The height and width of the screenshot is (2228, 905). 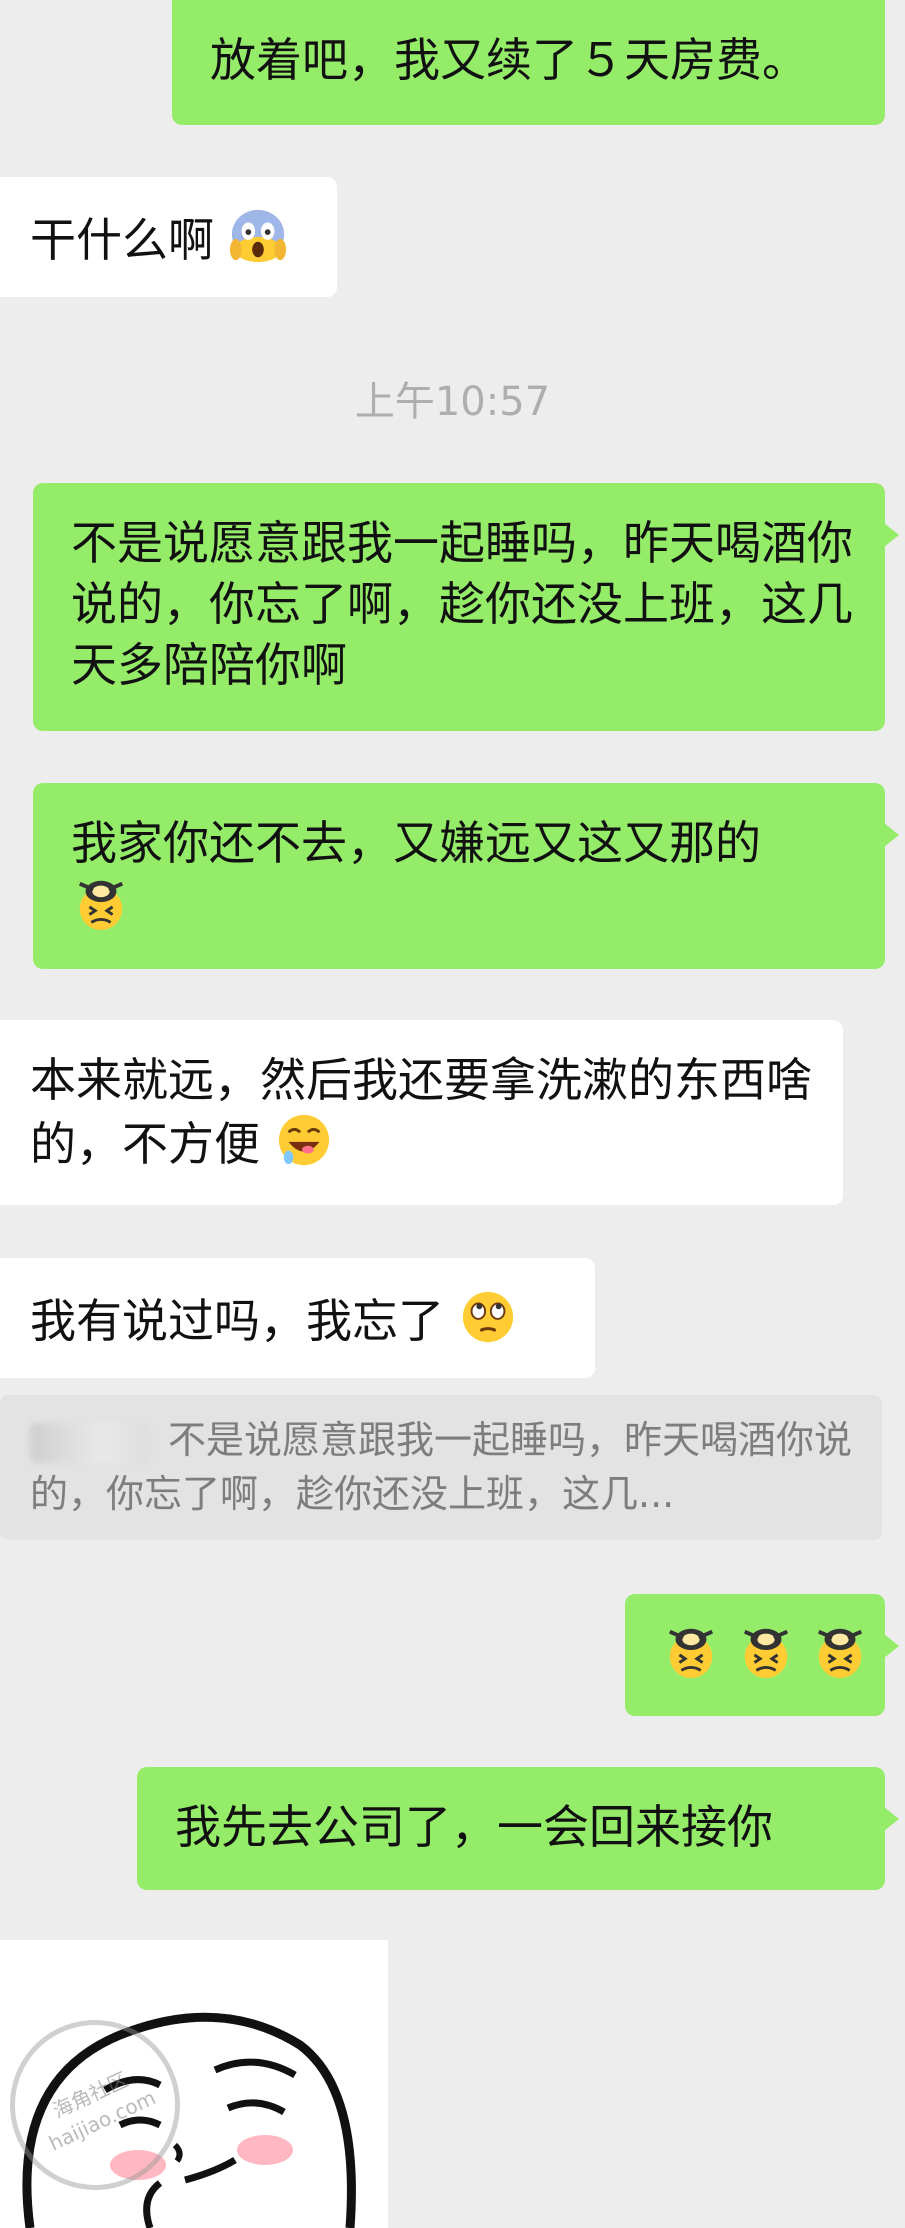 I want to click on drooling-laughing-face-icon, so click(x=304, y=1147).